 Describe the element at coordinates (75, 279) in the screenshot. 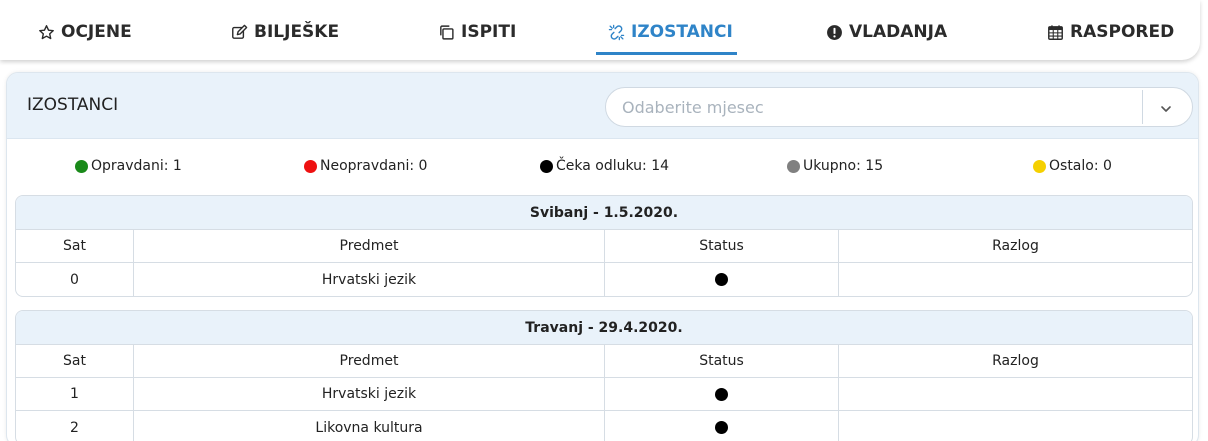

I see `cell-sat: 0` at that location.